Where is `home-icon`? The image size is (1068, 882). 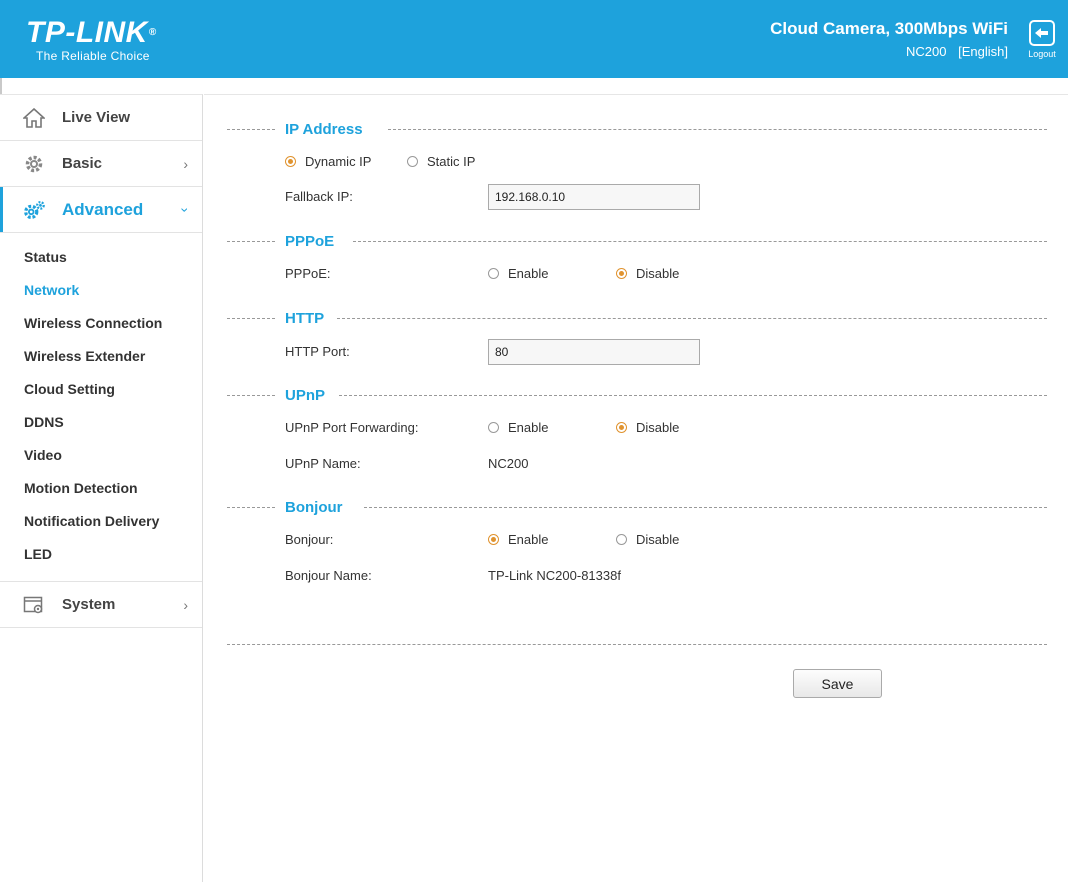
home-icon is located at coordinates (34, 118).